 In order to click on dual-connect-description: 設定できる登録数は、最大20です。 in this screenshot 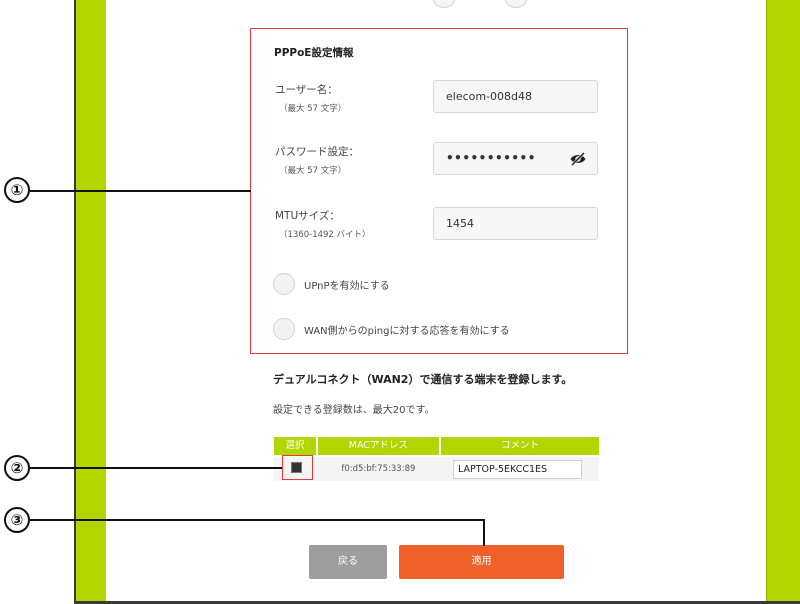, I will do `click(354, 410)`.